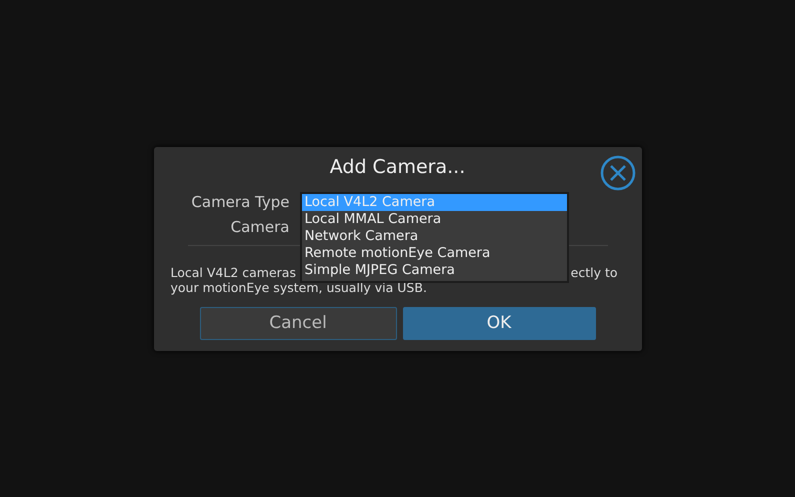 The image size is (795, 497). I want to click on dropdown-option: Network Camera, so click(434, 236).